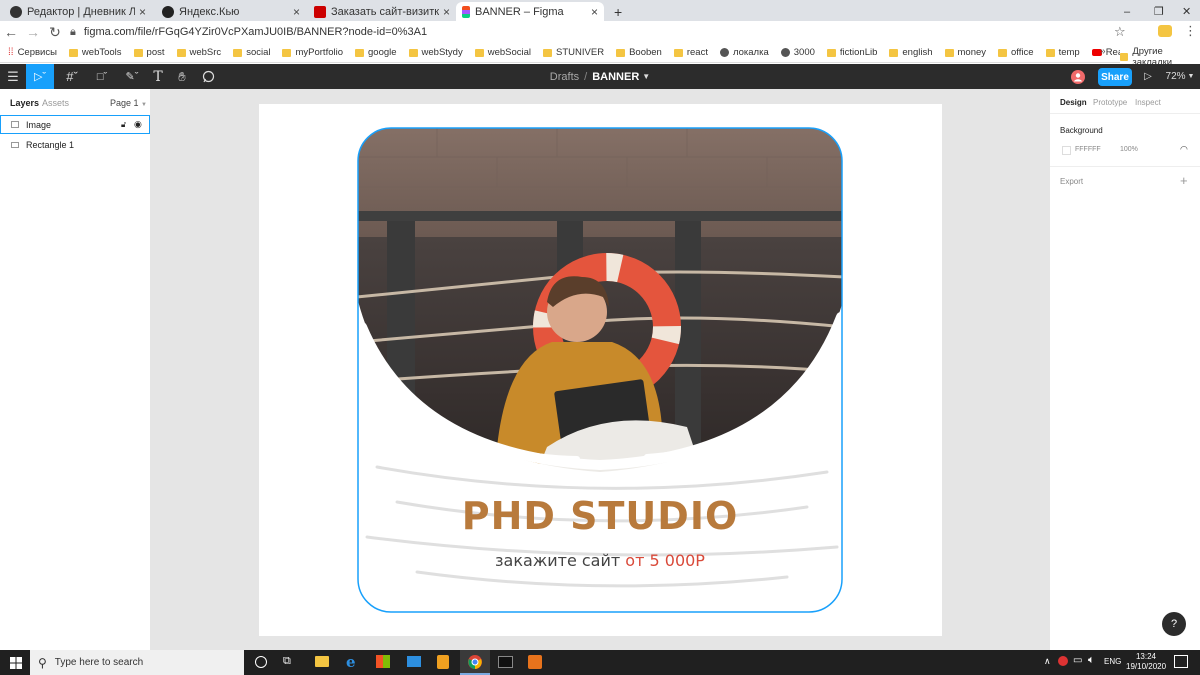  I want to click on hamburger-menu-icon: ☰, so click(13, 76).